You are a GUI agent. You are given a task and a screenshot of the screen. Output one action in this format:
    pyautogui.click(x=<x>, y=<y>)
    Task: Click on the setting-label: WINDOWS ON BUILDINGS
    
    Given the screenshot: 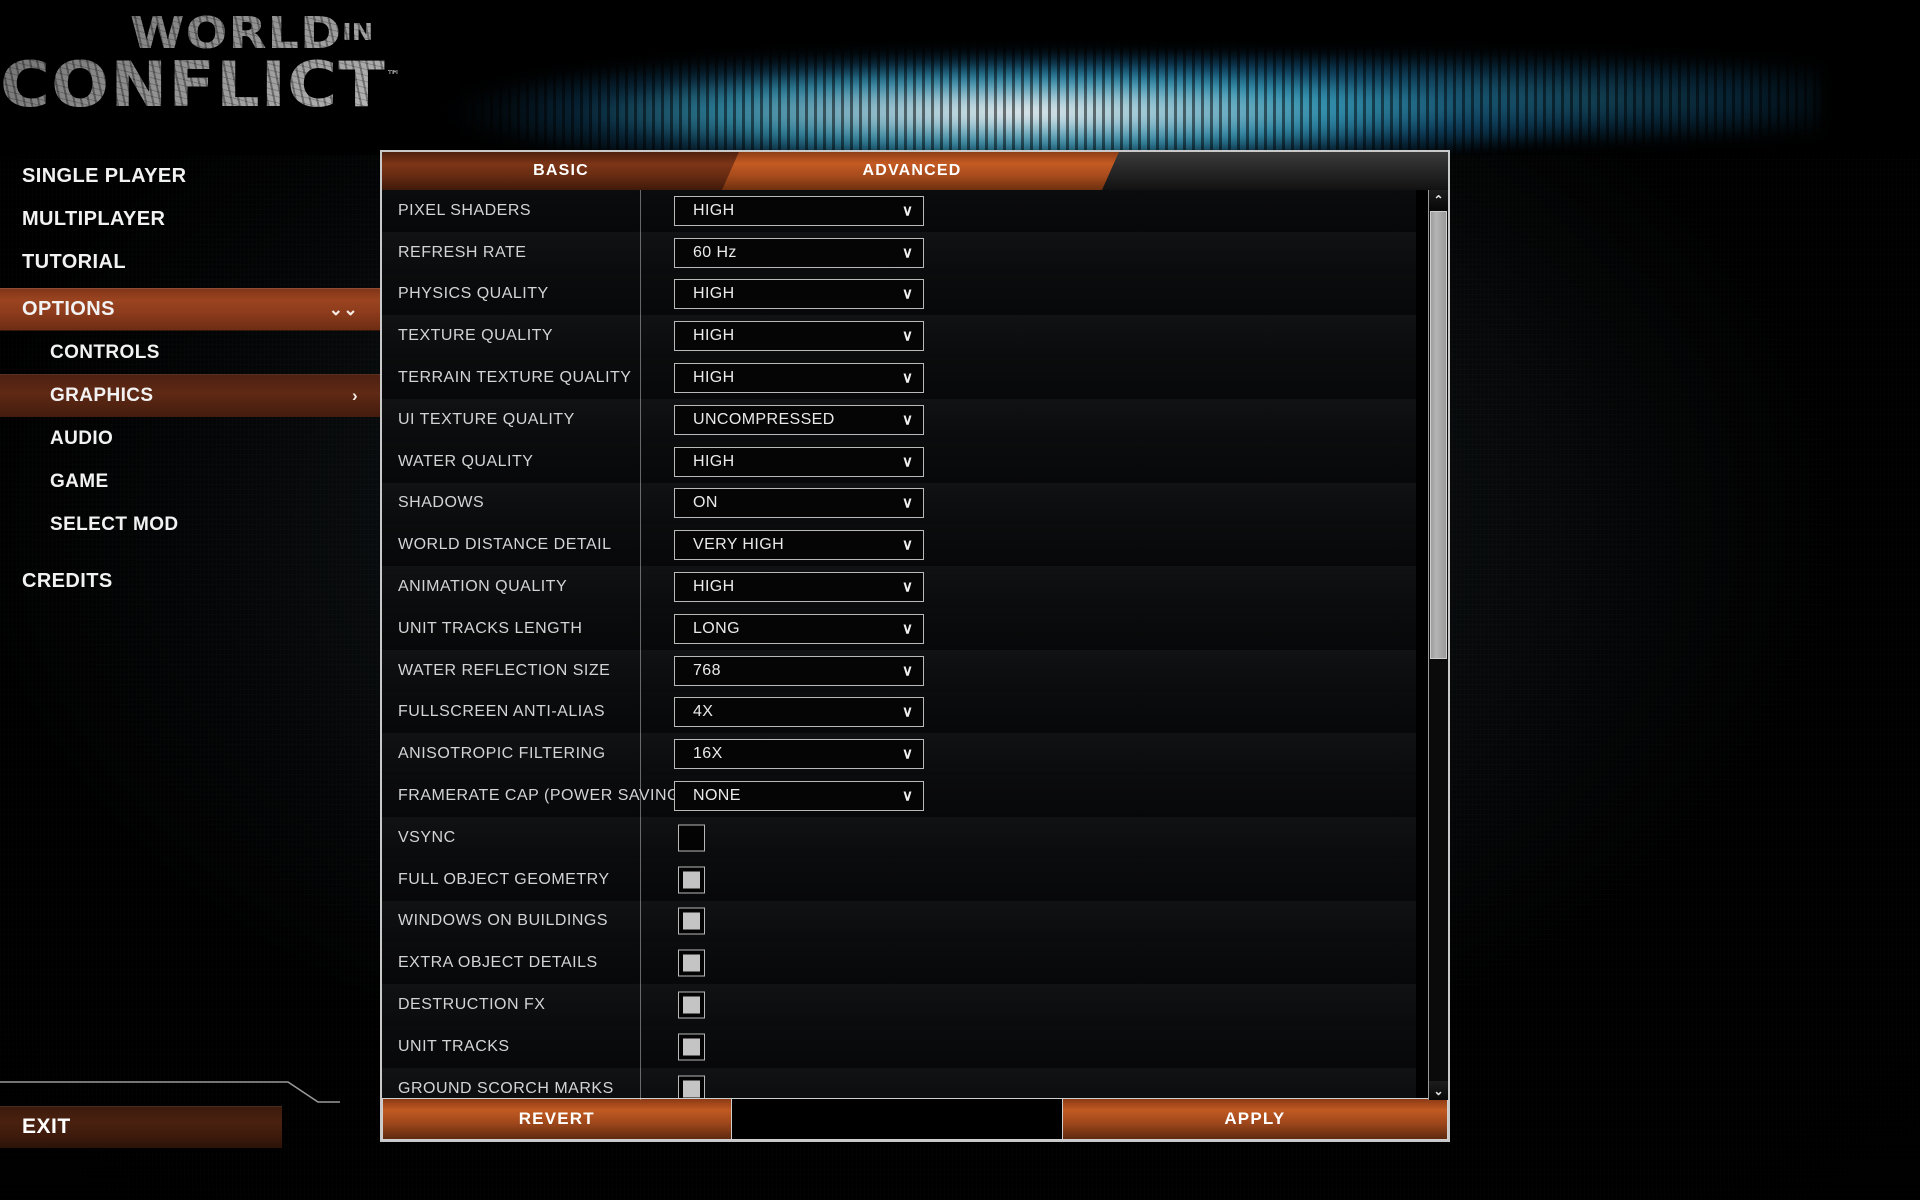 What is the action you would take?
    pyautogui.click(x=503, y=921)
    